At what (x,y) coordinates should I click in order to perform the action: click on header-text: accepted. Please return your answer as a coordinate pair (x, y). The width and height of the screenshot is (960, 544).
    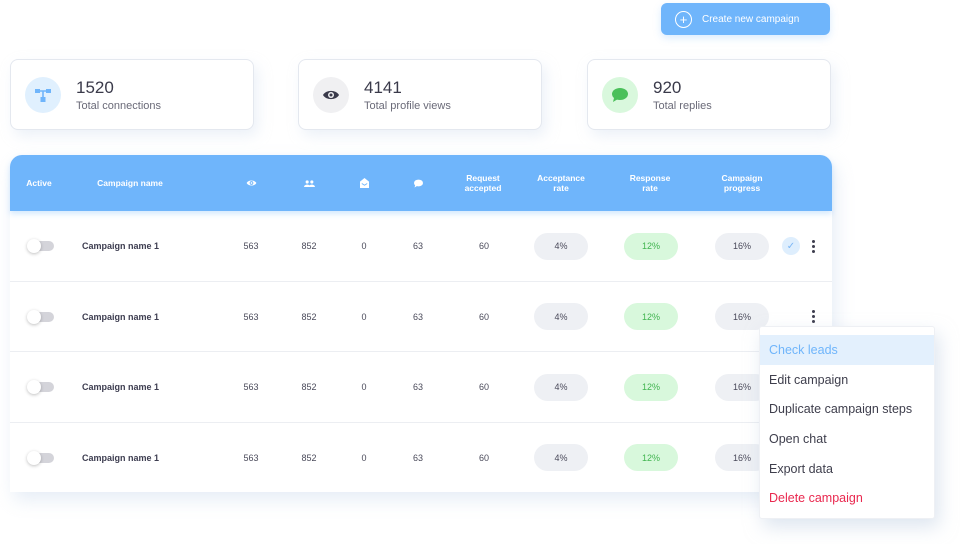
    Looking at the image, I should click on (483, 188).